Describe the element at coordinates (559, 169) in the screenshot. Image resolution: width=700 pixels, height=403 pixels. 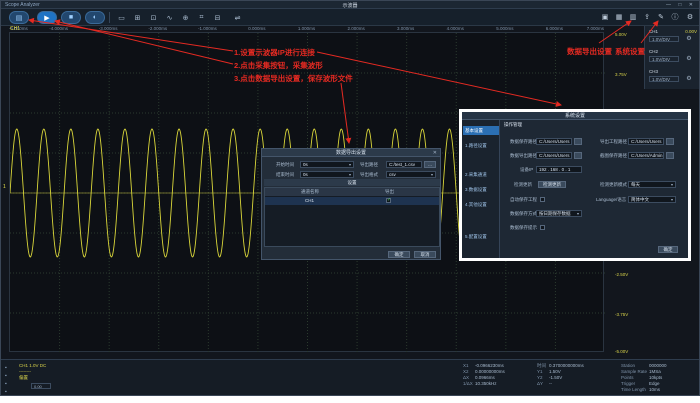
I see `device-ip-input: 192 . 168 . 0 . 1` at that location.